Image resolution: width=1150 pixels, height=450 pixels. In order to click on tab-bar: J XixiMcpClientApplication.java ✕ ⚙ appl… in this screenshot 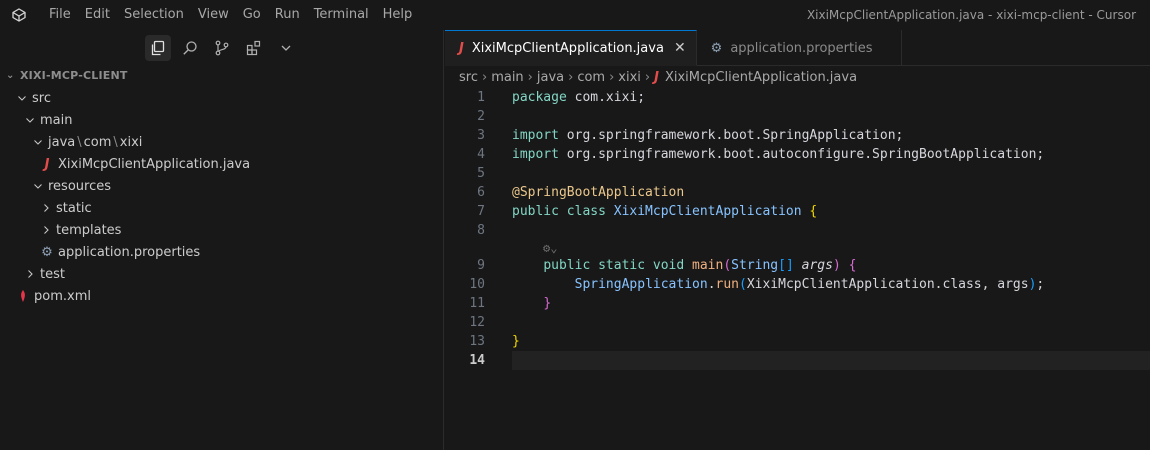, I will do `click(797, 48)`.